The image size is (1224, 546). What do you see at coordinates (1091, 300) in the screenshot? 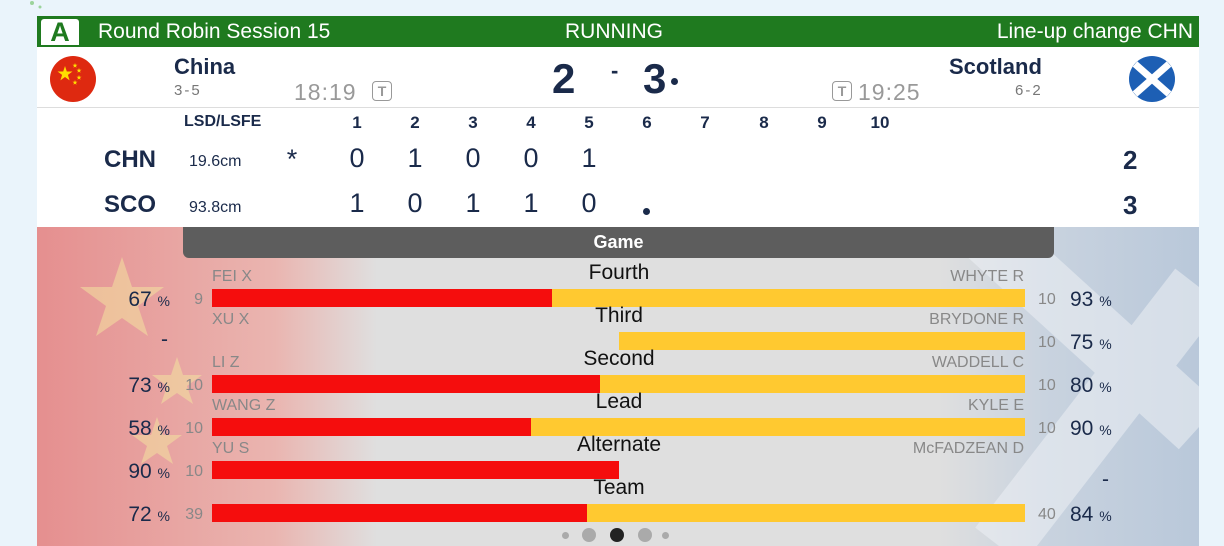
I see `away-player-pct: 93 %` at bounding box center [1091, 300].